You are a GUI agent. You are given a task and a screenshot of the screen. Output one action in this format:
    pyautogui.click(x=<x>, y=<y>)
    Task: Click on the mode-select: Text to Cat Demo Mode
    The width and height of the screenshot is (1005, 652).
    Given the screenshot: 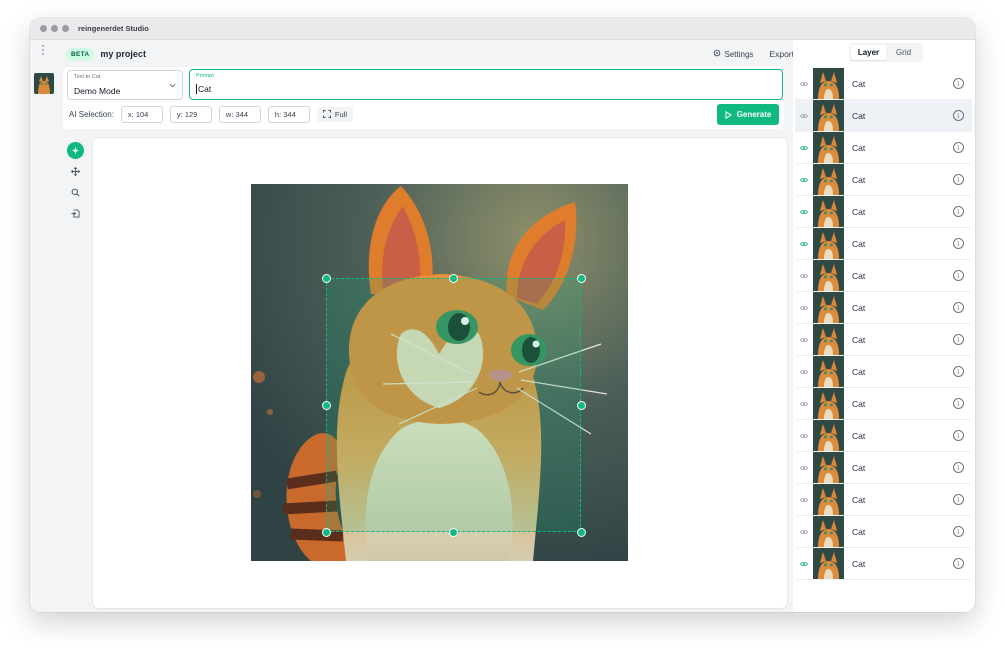 What is the action you would take?
    pyautogui.click(x=125, y=85)
    